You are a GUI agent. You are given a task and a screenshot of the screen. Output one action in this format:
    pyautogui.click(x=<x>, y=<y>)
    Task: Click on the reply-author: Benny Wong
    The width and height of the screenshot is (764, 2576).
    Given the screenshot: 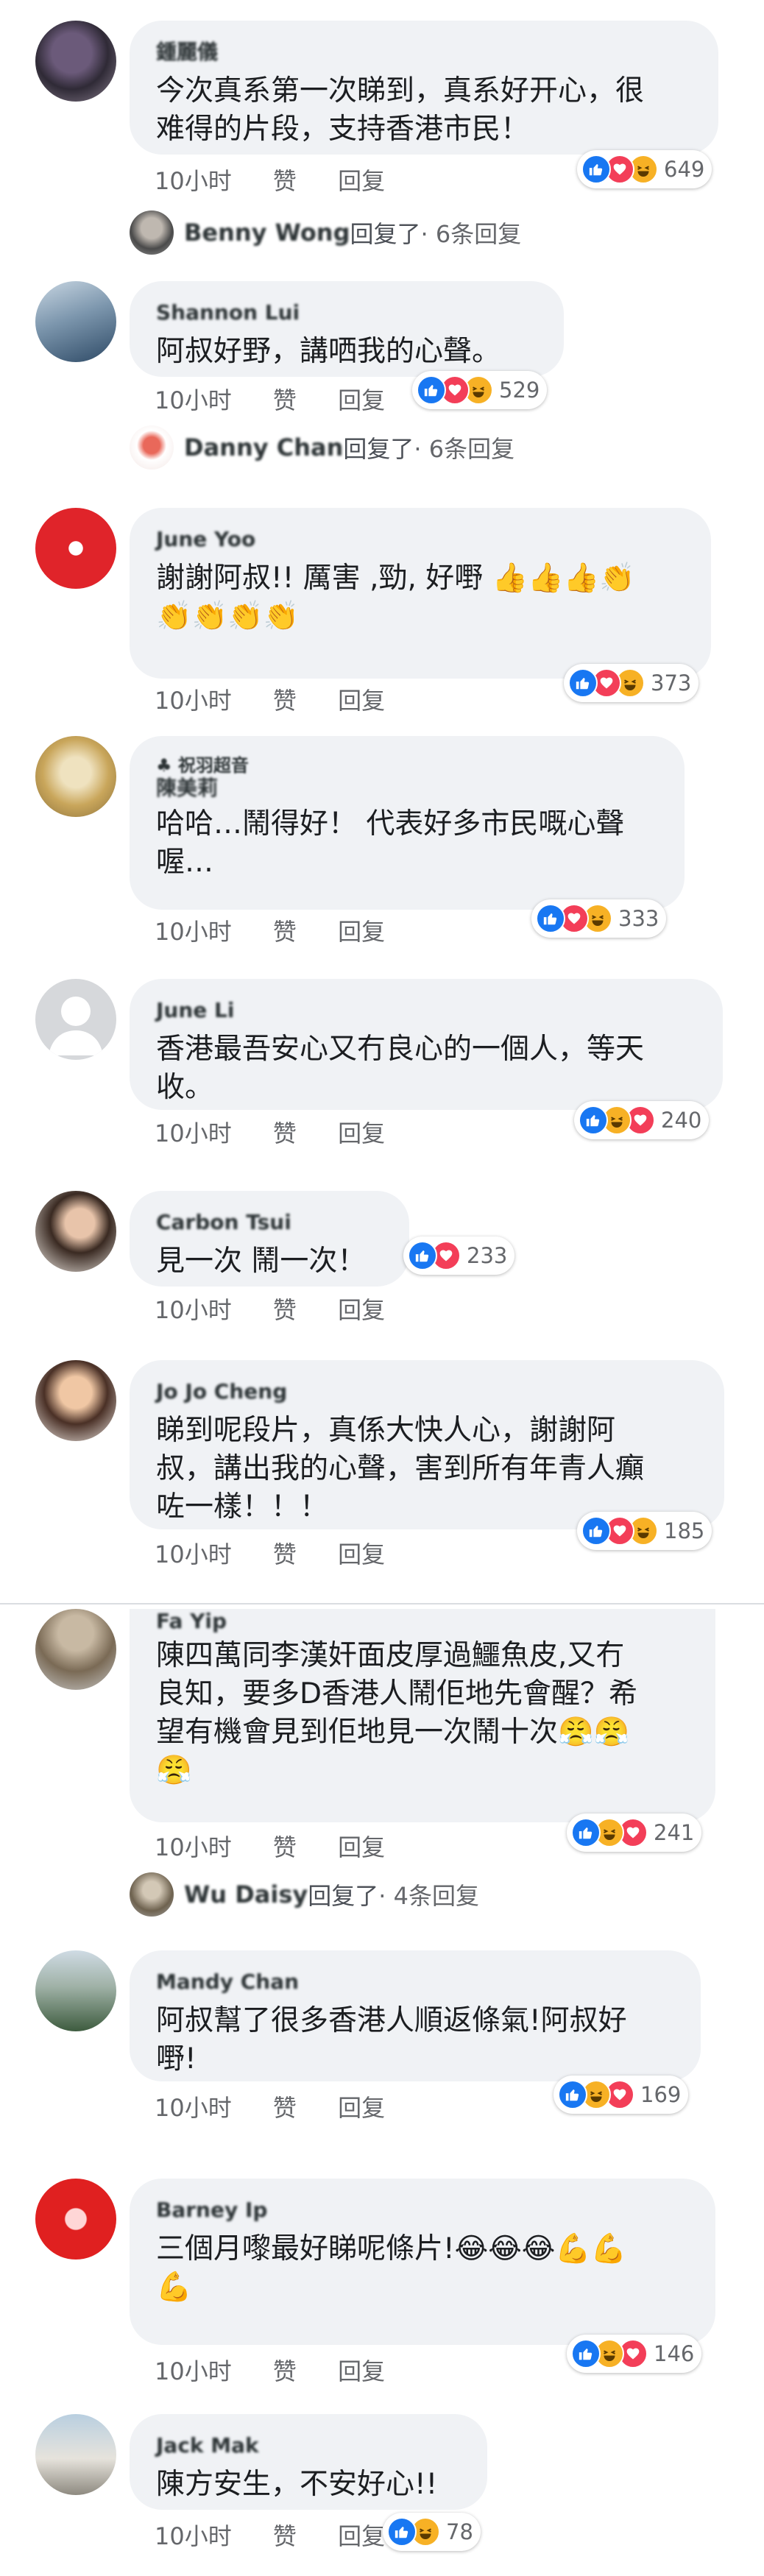 What is the action you would take?
    pyautogui.click(x=267, y=233)
    